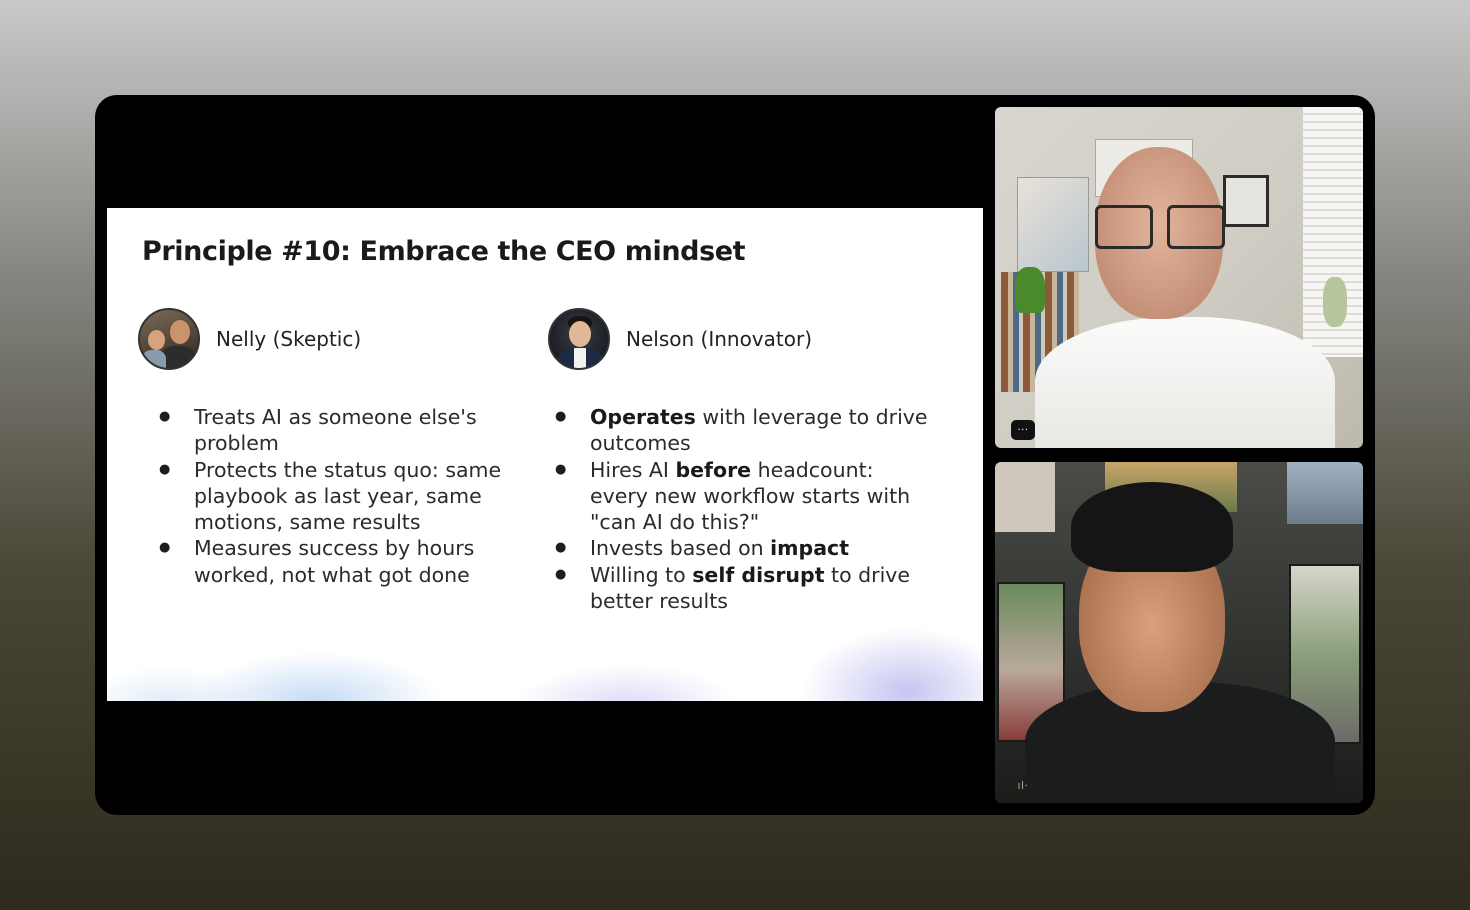 The image size is (1470, 910). Describe the element at coordinates (1152, 527) in the screenshot. I see `hair` at that location.